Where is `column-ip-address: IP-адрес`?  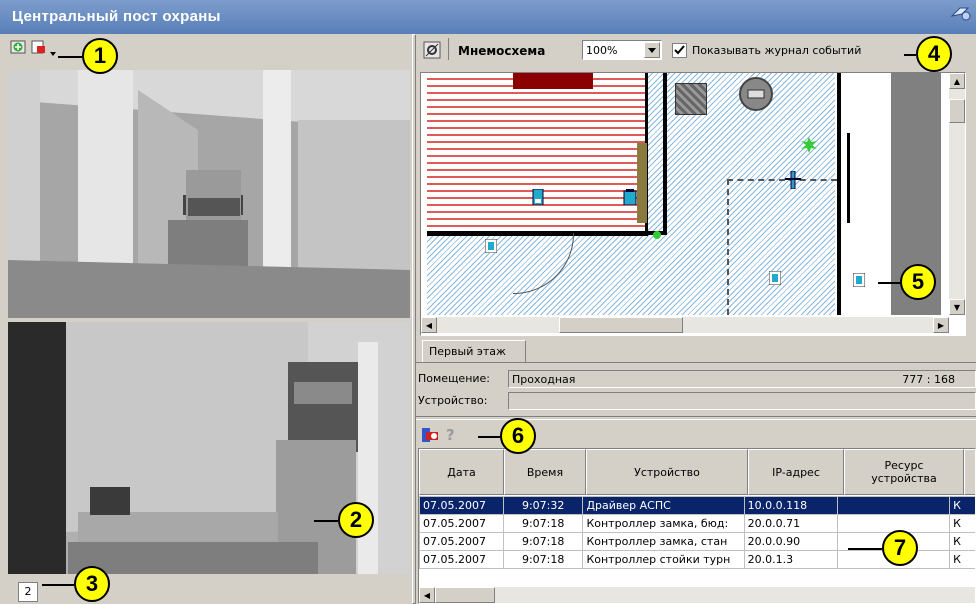 column-ip-address: IP-адрес is located at coordinates (796, 472).